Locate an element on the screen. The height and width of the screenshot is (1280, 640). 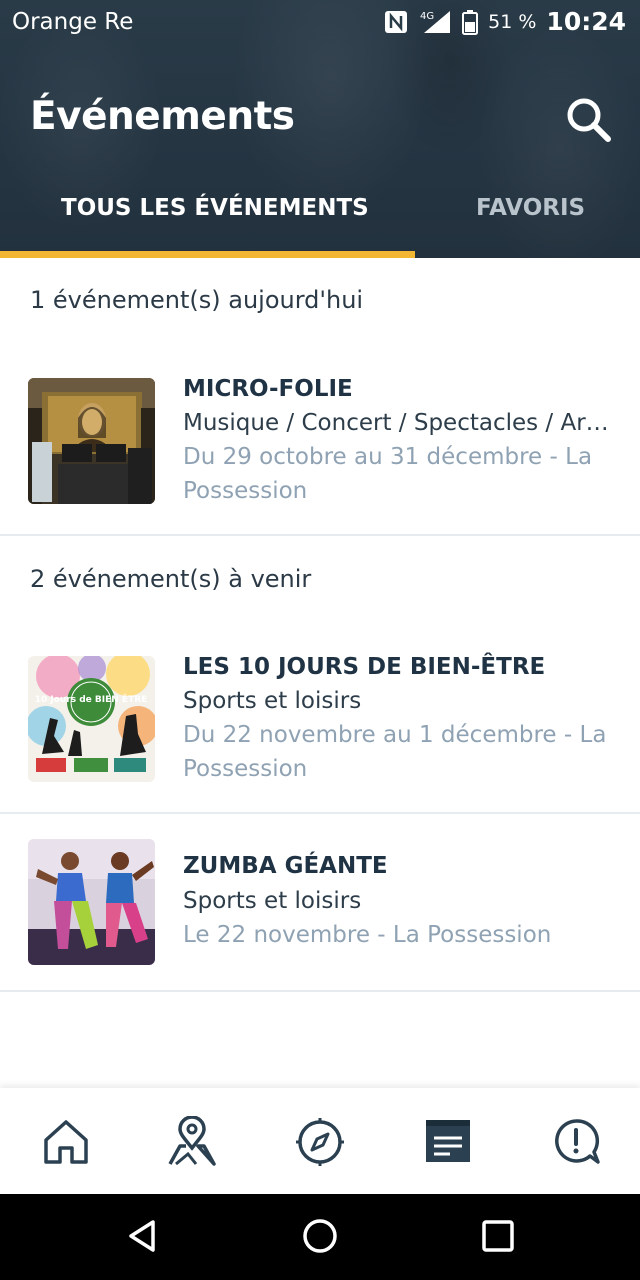
status-bar: Orange Re 4G 51 % 10:24 is located at coordinates (320, 23).